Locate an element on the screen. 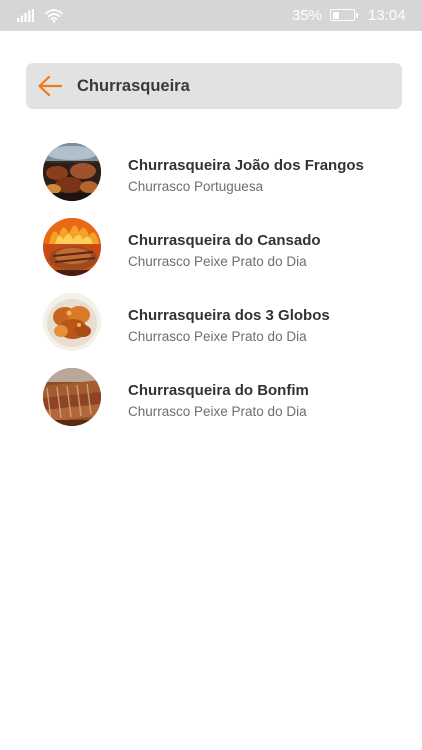 The width and height of the screenshot is (422, 750). restaurant-name: Churrasqueira João dos Frangos is located at coordinates (246, 165).